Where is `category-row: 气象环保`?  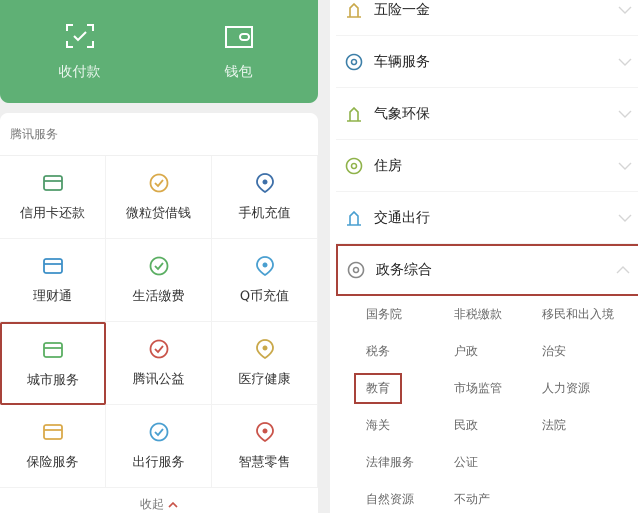 category-row: 气象环保 is located at coordinates (487, 114).